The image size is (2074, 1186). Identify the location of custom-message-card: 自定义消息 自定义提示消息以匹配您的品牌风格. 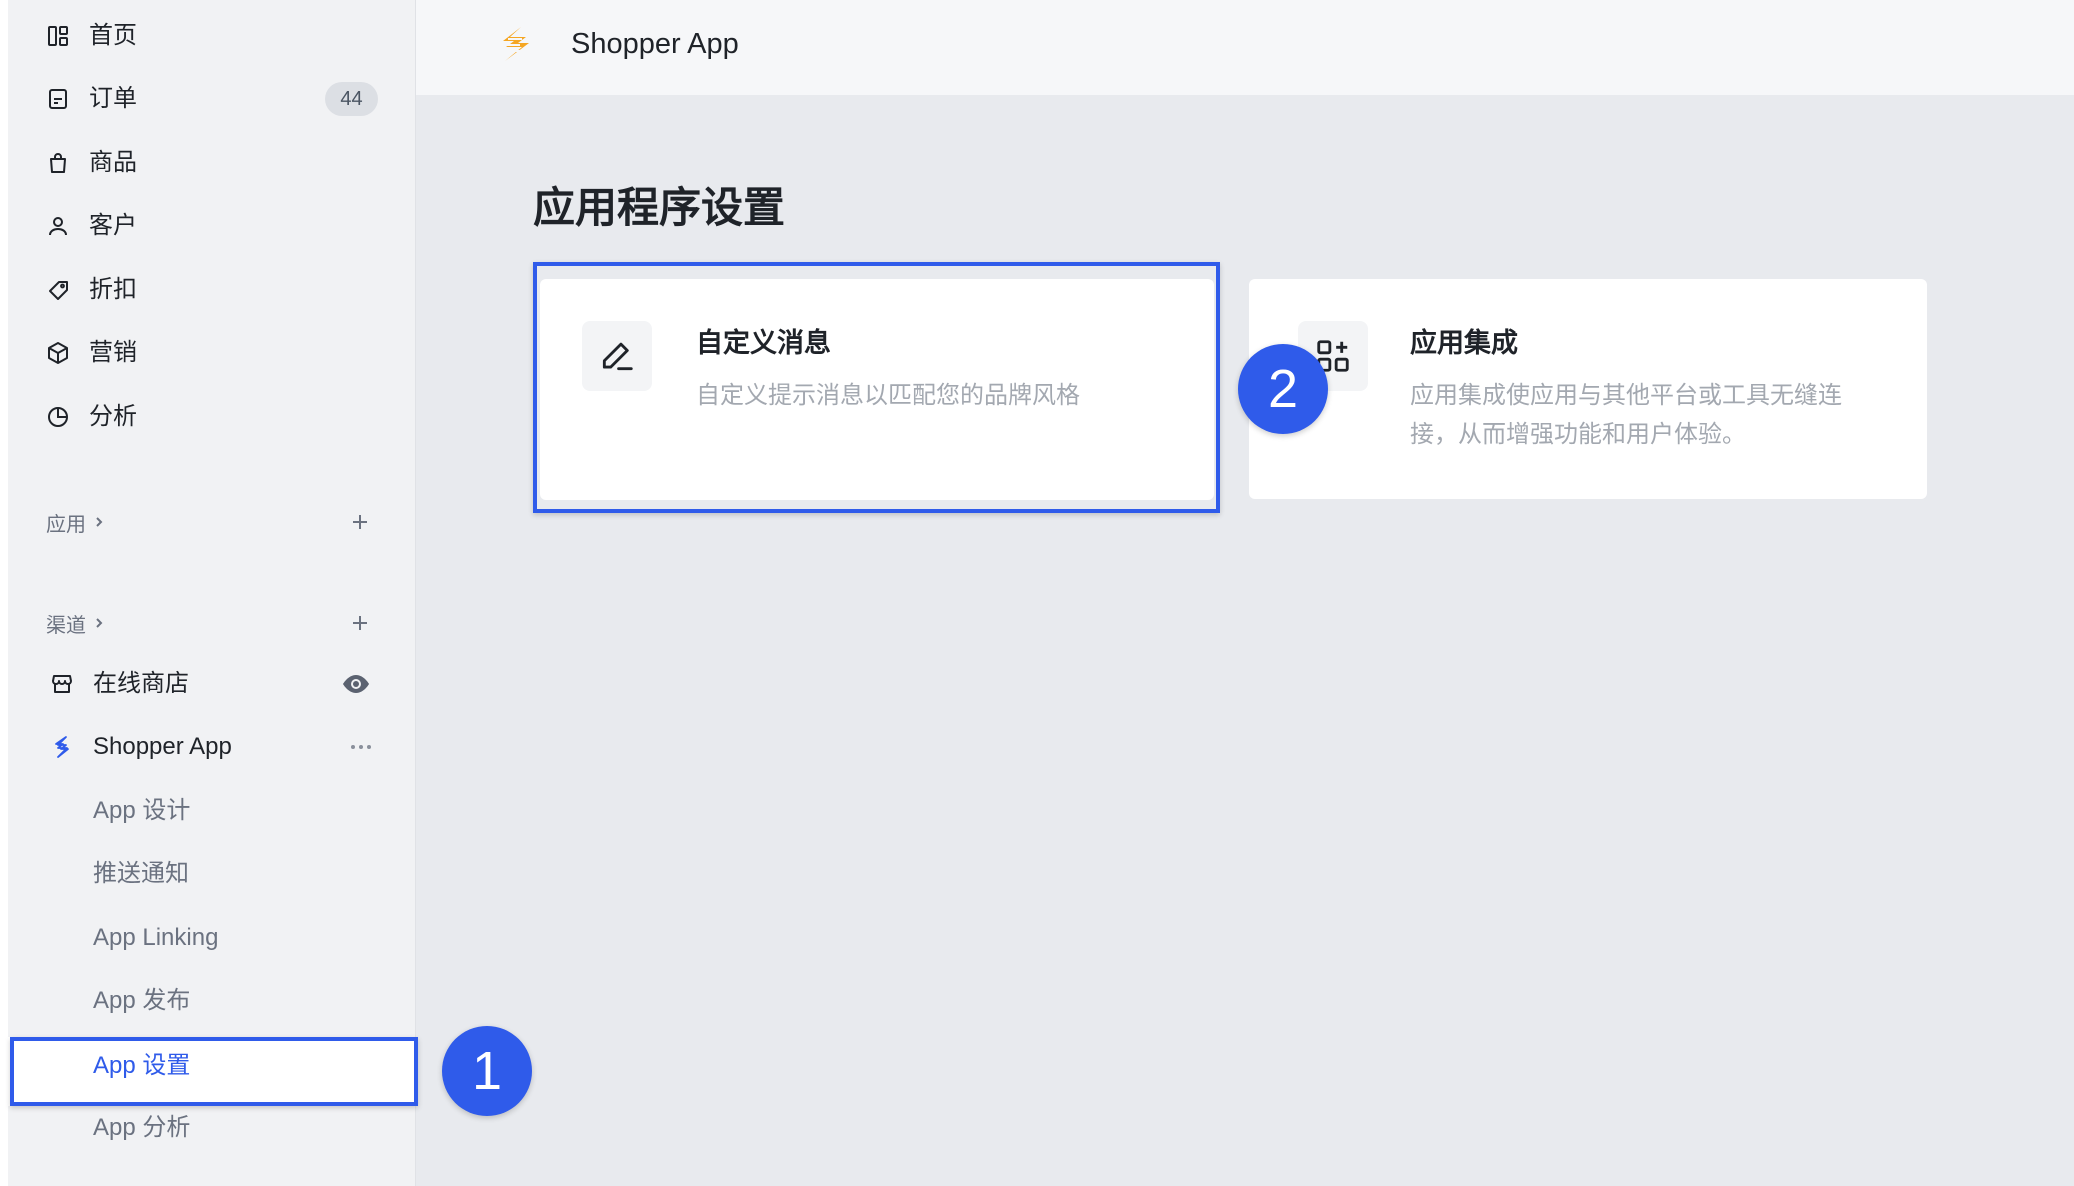
(877, 389).